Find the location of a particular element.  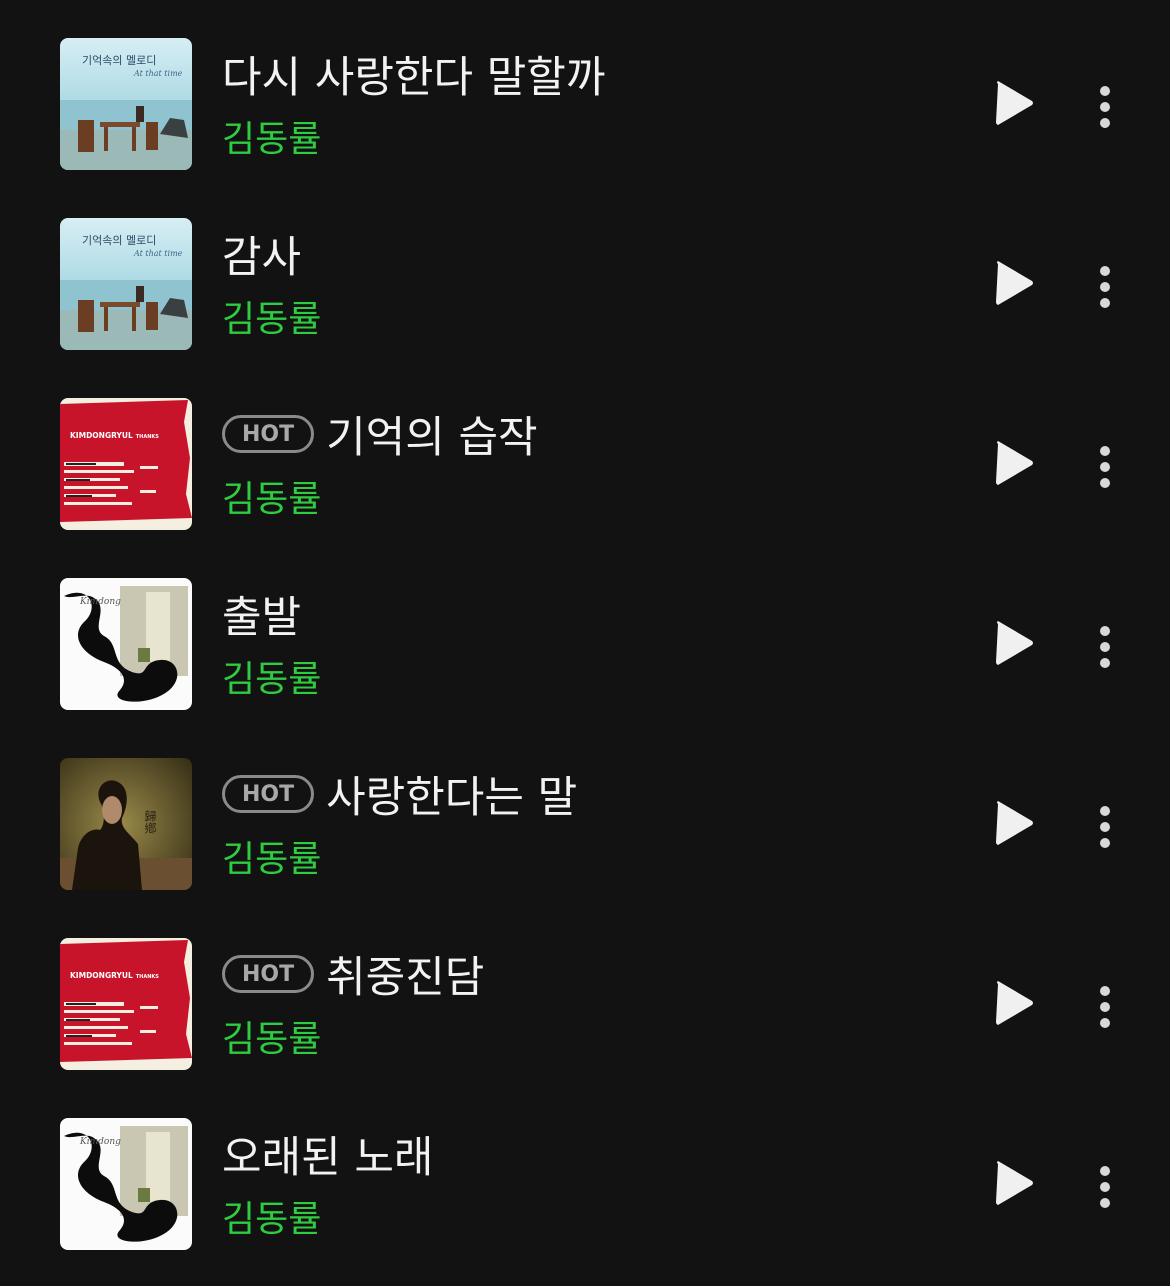

song-text: 출발 김동률 is located at coordinates (576, 644).